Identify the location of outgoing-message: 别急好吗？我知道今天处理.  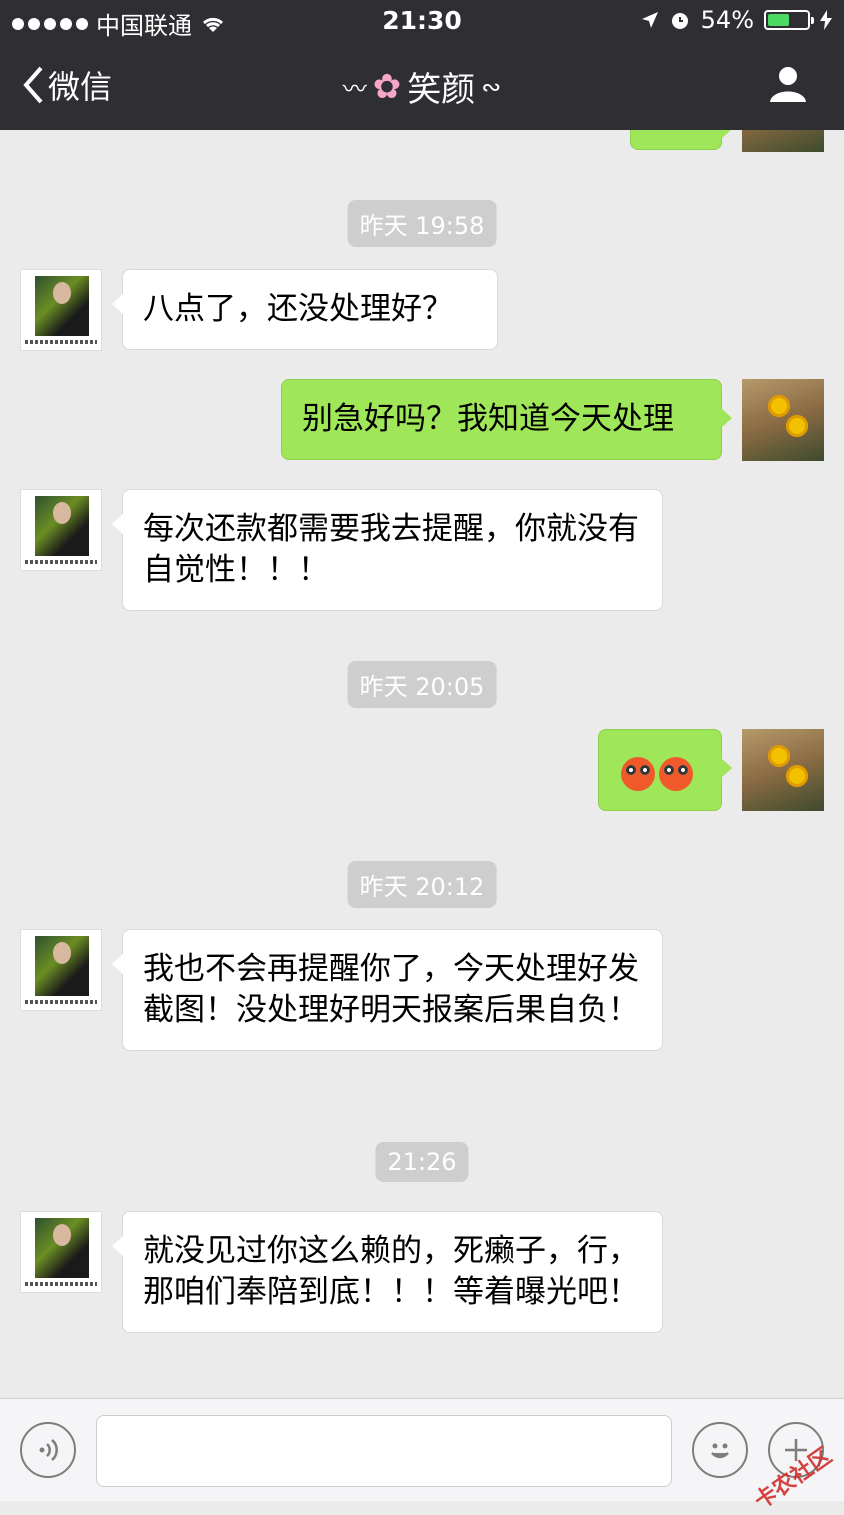
(506, 419).